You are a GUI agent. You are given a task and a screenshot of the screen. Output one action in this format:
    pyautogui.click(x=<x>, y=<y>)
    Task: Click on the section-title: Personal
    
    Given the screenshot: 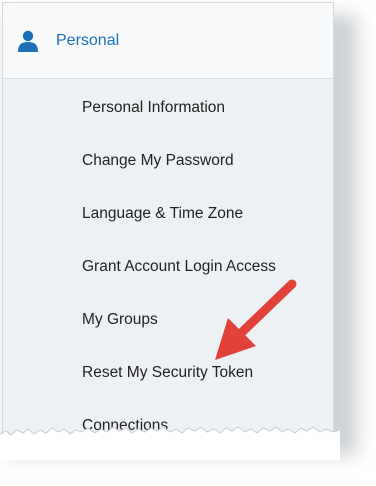 What is the action you would take?
    pyautogui.click(x=88, y=40)
    